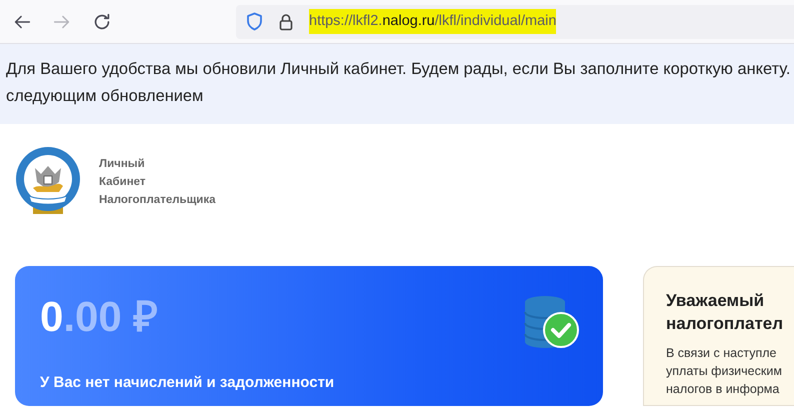 This screenshot has width=794, height=408. I want to click on info-title: Уважаемый налогоплател, so click(725, 312).